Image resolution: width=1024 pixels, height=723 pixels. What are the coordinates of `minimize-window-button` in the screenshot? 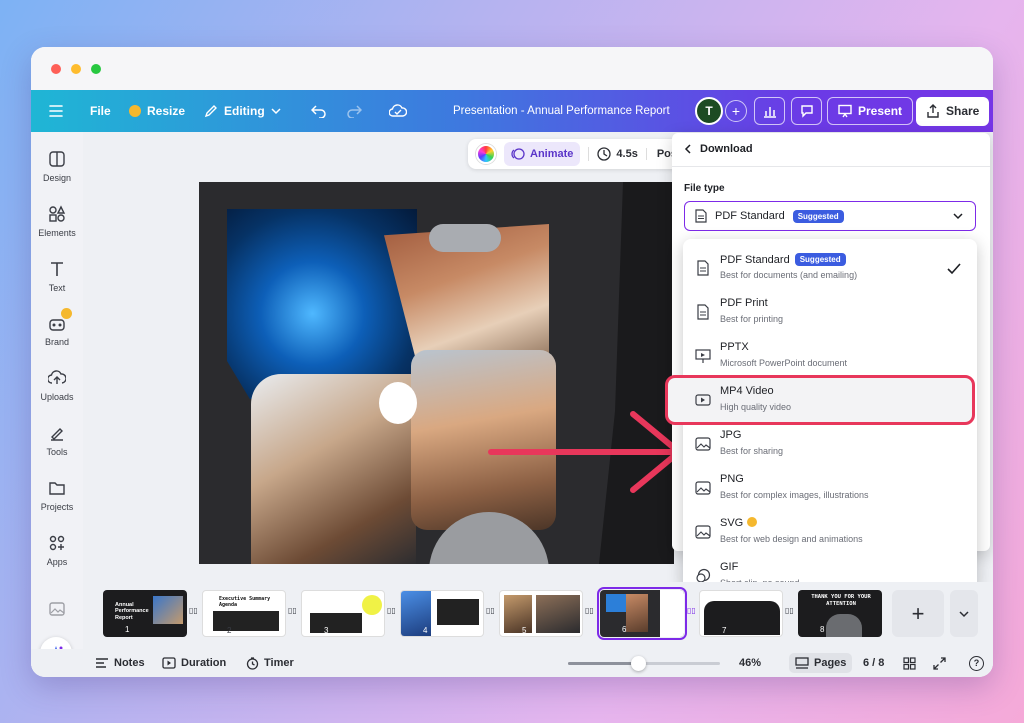 It's located at (76, 69).